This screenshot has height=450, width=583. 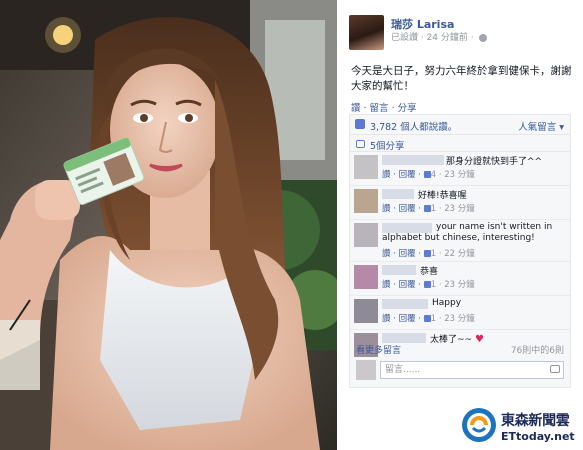 What do you see at coordinates (384, 107) in the screenshot?
I see `post-actions: 讚 · 留言 · 分享` at bounding box center [384, 107].